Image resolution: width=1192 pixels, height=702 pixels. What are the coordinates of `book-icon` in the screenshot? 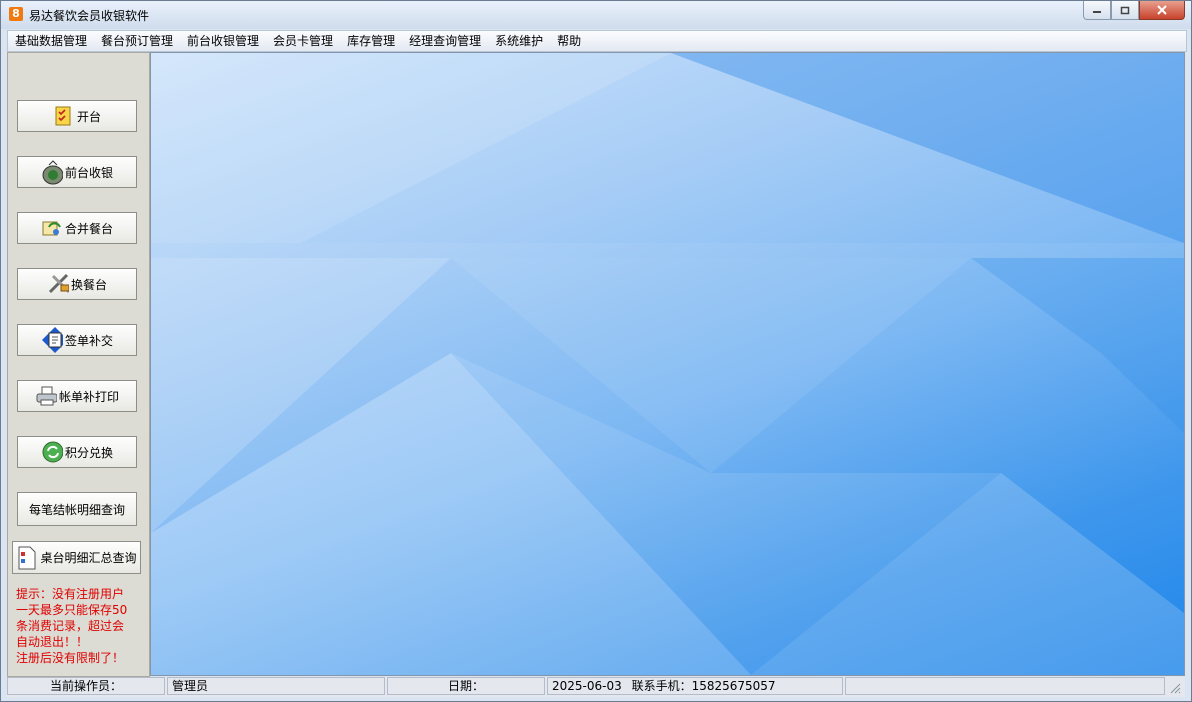 It's located at (52, 340).